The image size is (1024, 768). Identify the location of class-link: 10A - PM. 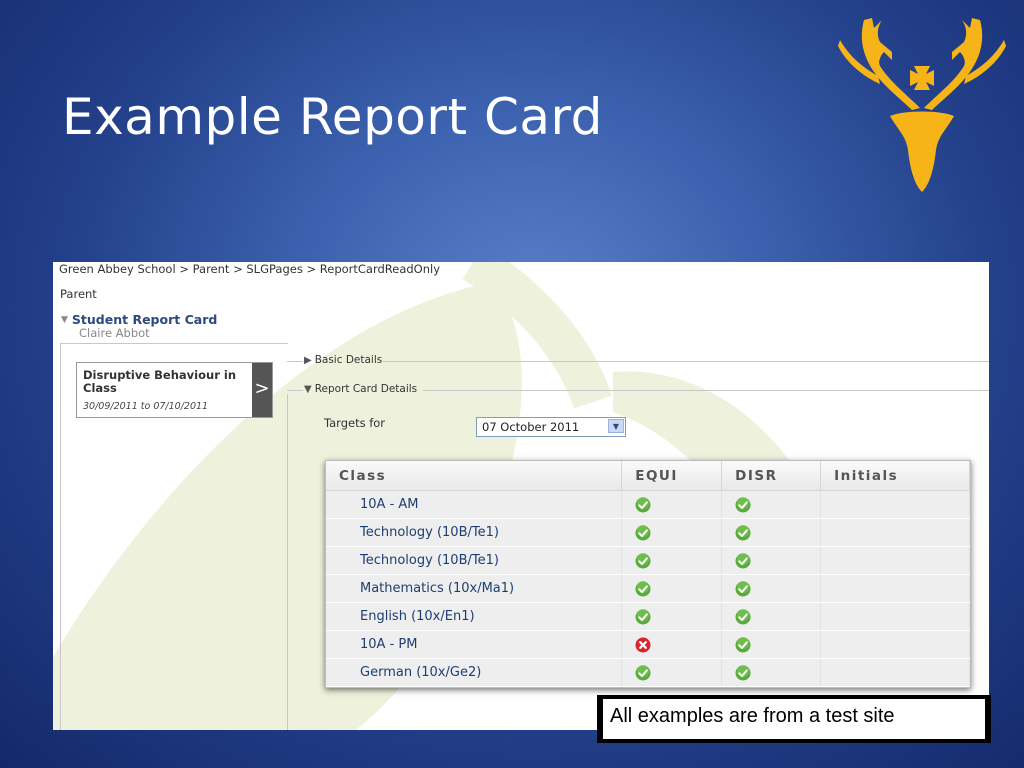
(474, 644).